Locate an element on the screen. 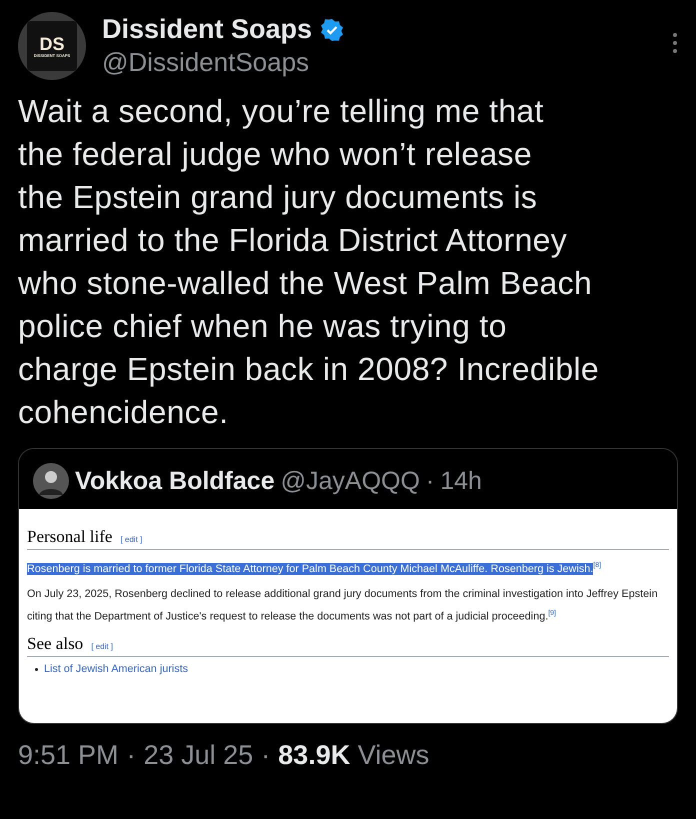 This screenshot has width=696, height=819. post-time: 9:51 PM is located at coordinates (68, 755).